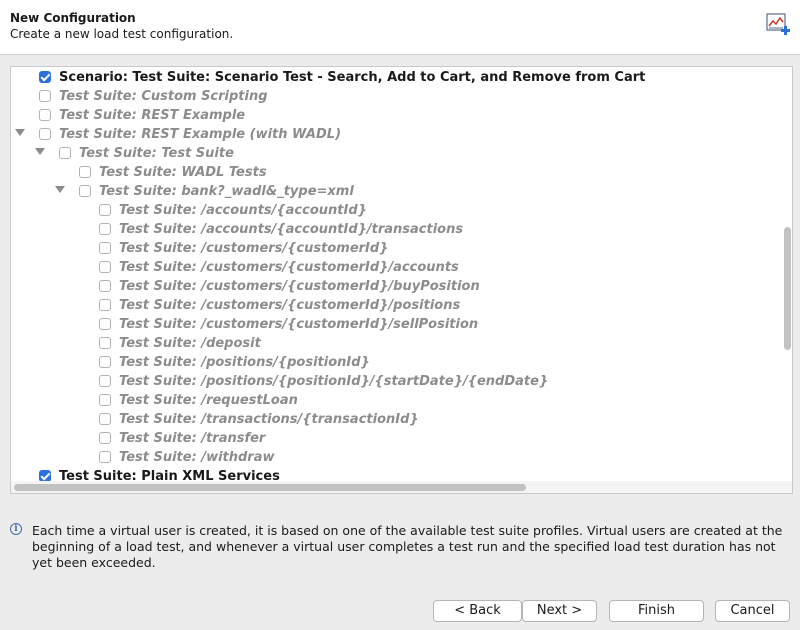 The image size is (800, 630). What do you see at coordinates (73, 18) in the screenshot?
I see `dialog-title: New Configuration` at bounding box center [73, 18].